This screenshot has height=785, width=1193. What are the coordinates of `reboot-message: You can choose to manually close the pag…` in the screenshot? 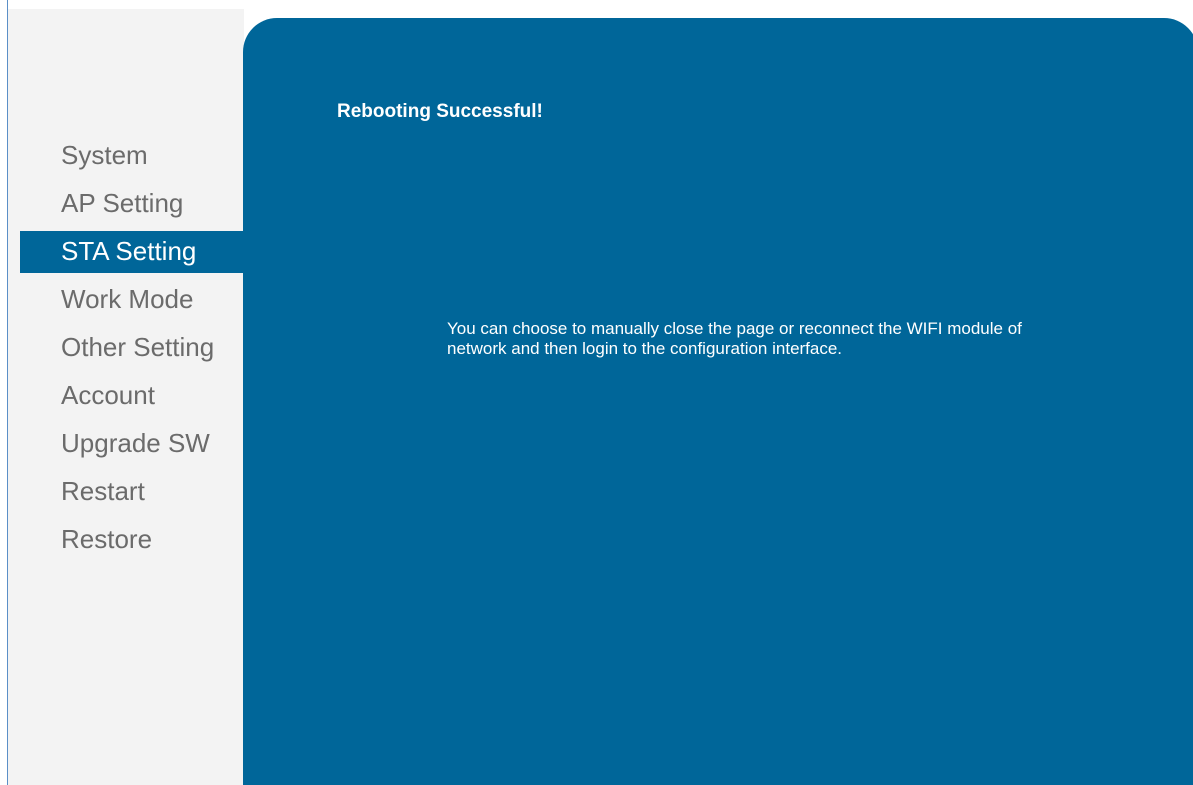 It's located at (734, 338).